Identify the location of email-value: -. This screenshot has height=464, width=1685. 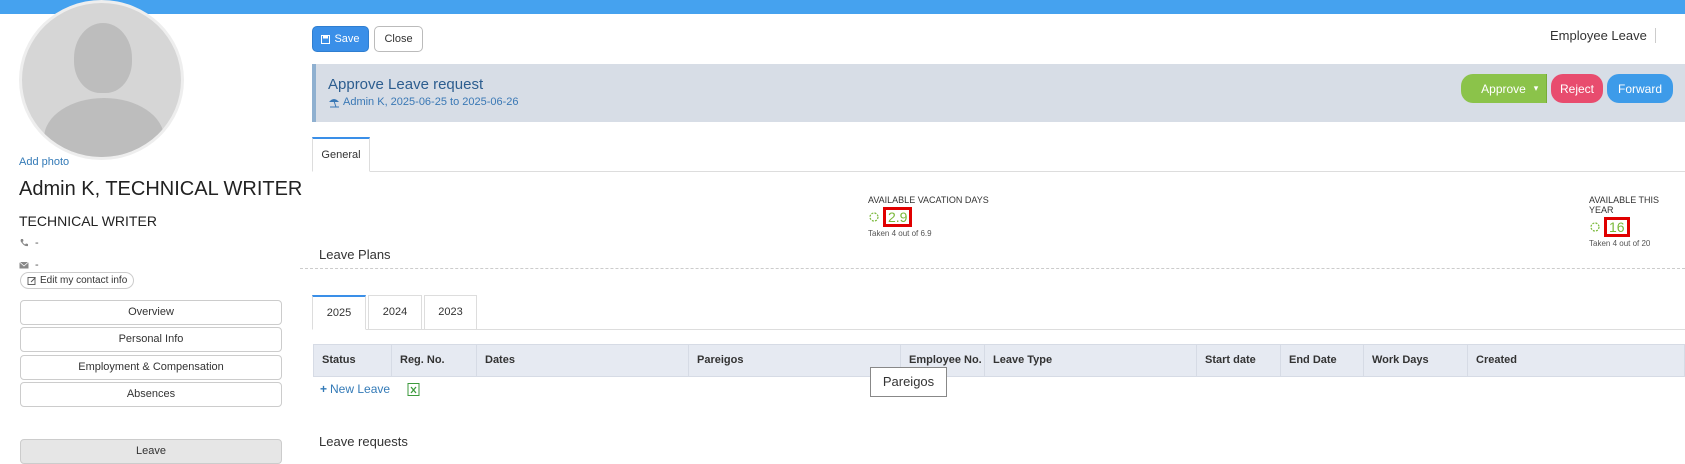
(37, 265).